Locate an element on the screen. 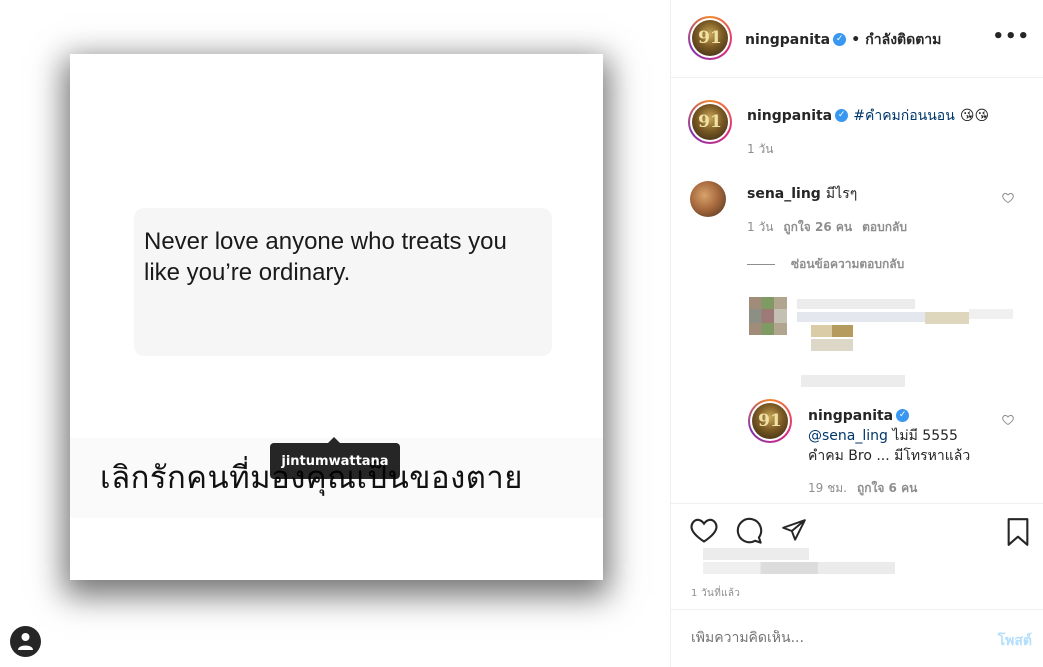 Image resolution: width=1043 pixels, height=667 pixels. reply-text-line2: คำคม Bro ... มีโทรหาแล้ว is located at coordinates (889, 456).